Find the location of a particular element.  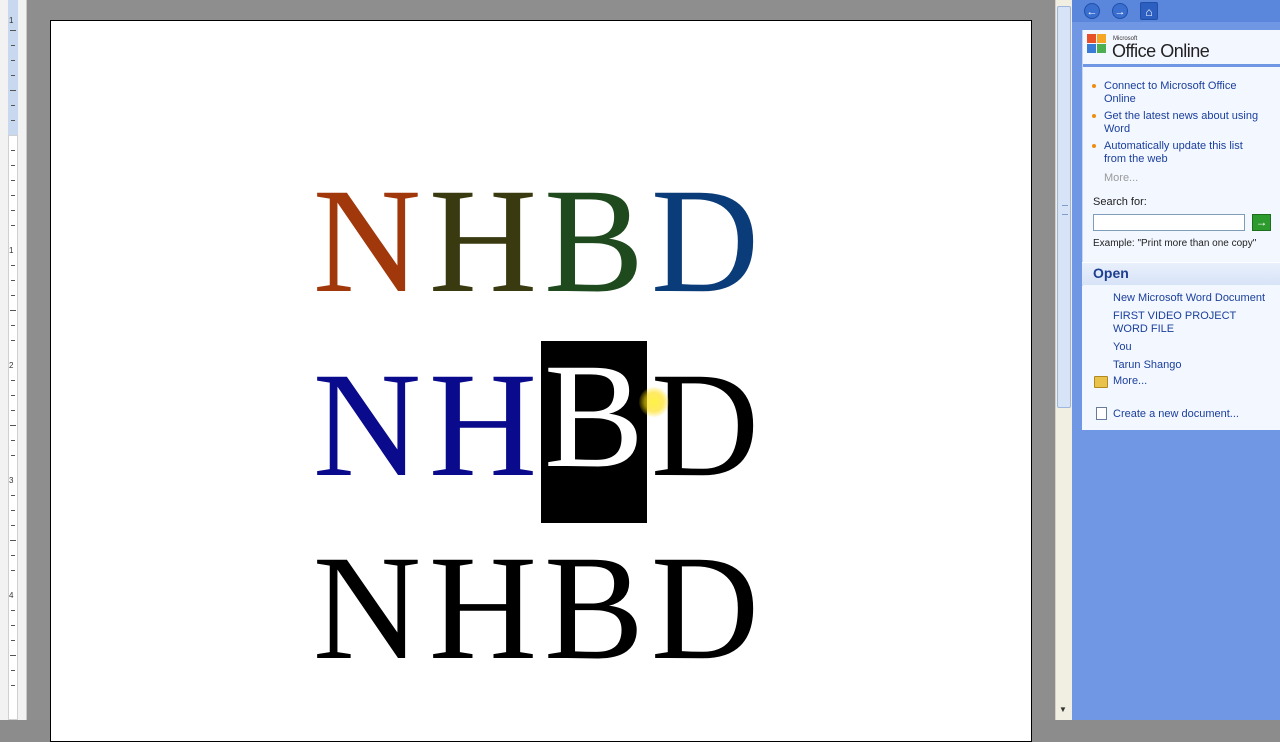

recent-doc-link: FIRST VIDEO PROJECT WORD FILE is located at coordinates (1193, 323).